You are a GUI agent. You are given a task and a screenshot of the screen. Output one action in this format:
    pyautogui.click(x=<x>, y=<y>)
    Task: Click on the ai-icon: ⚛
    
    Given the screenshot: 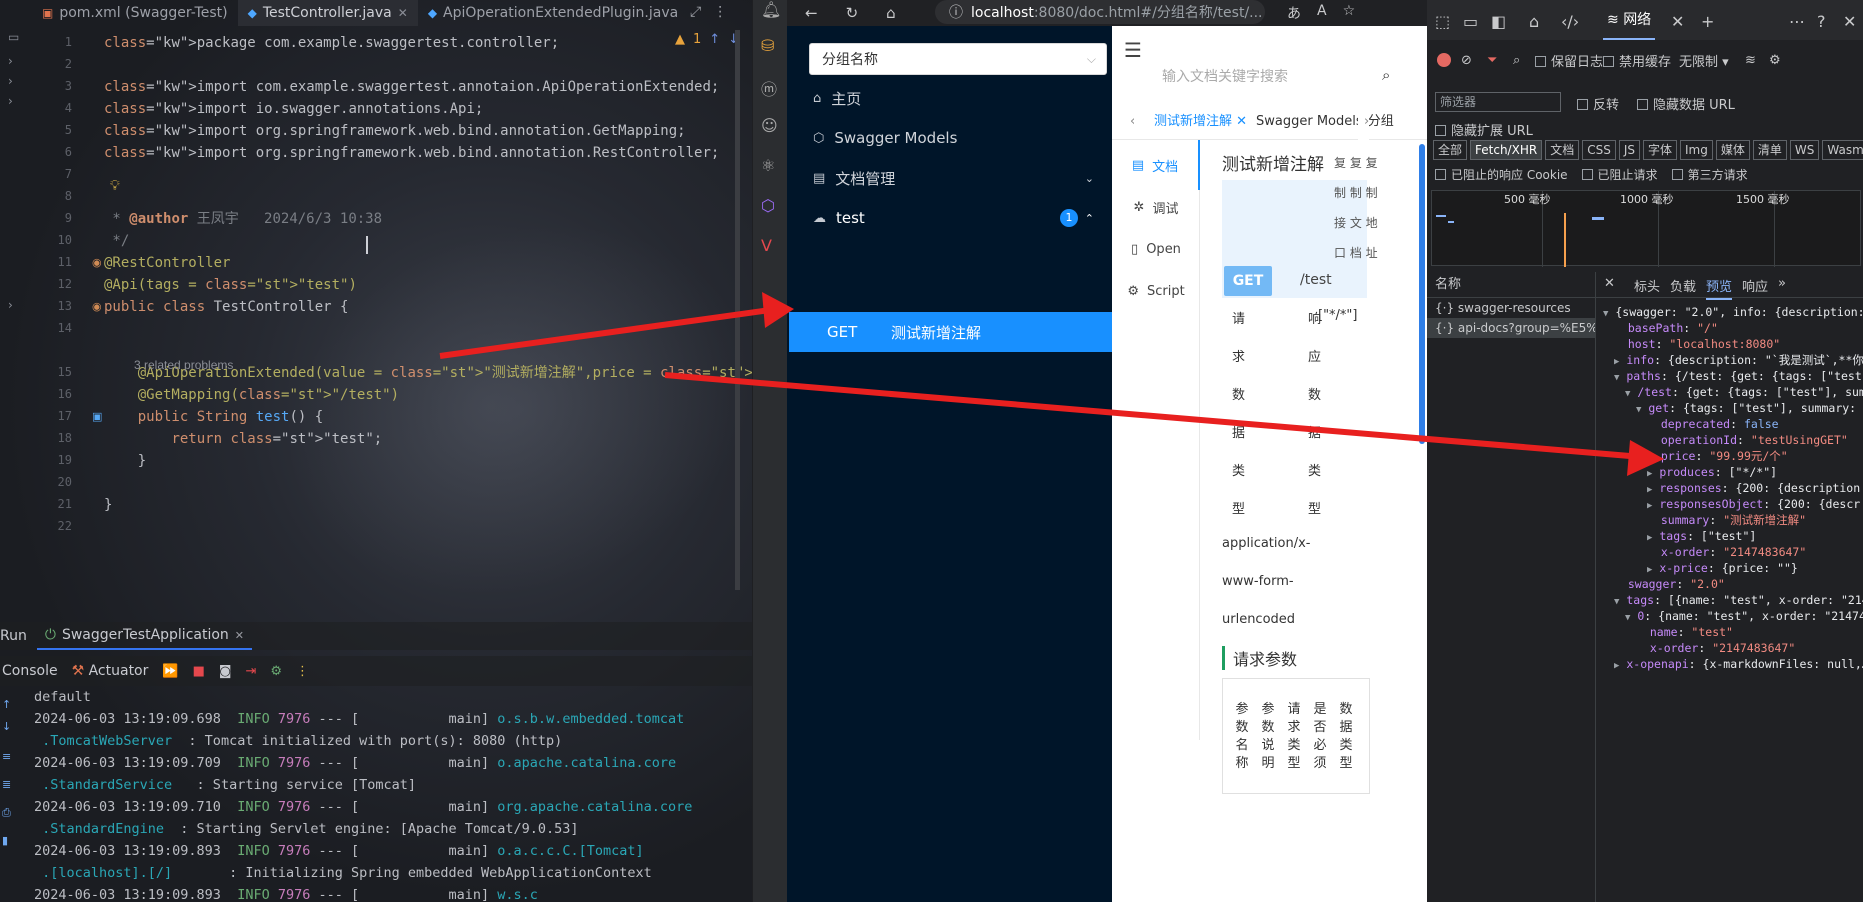 What is the action you would take?
    pyautogui.click(x=768, y=165)
    